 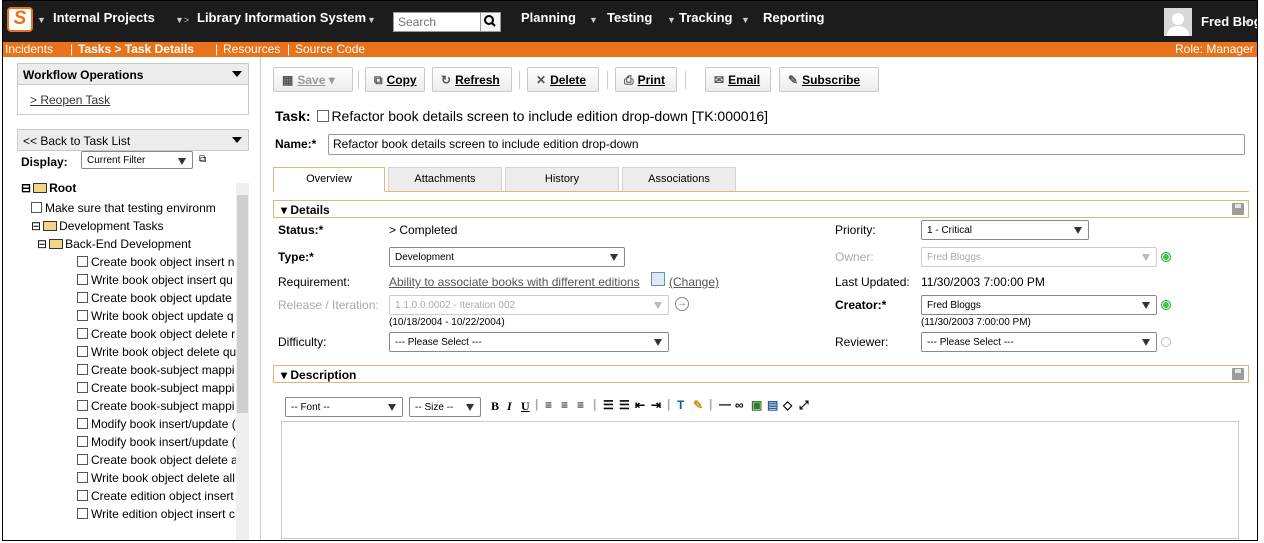 What do you see at coordinates (563, 79) in the screenshot?
I see `delete-button: ✕ Delete` at bounding box center [563, 79].